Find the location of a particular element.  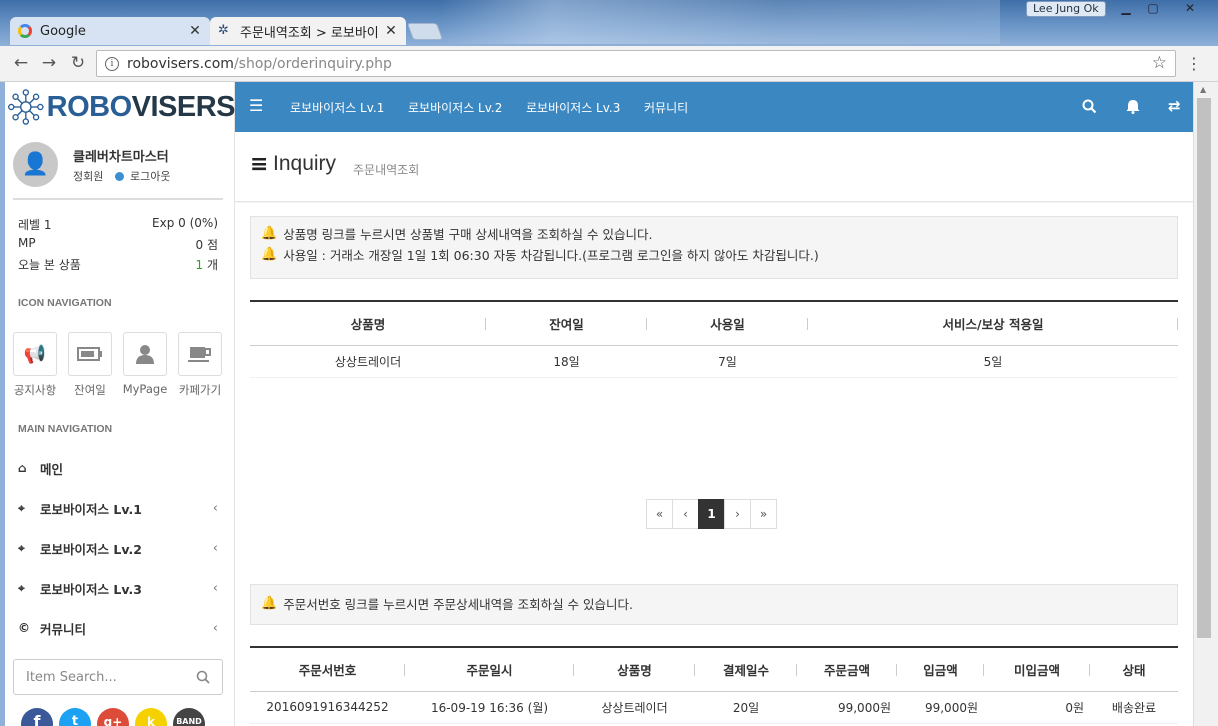

maximize-icon: ▢ is located at coordinates (1153, 9).